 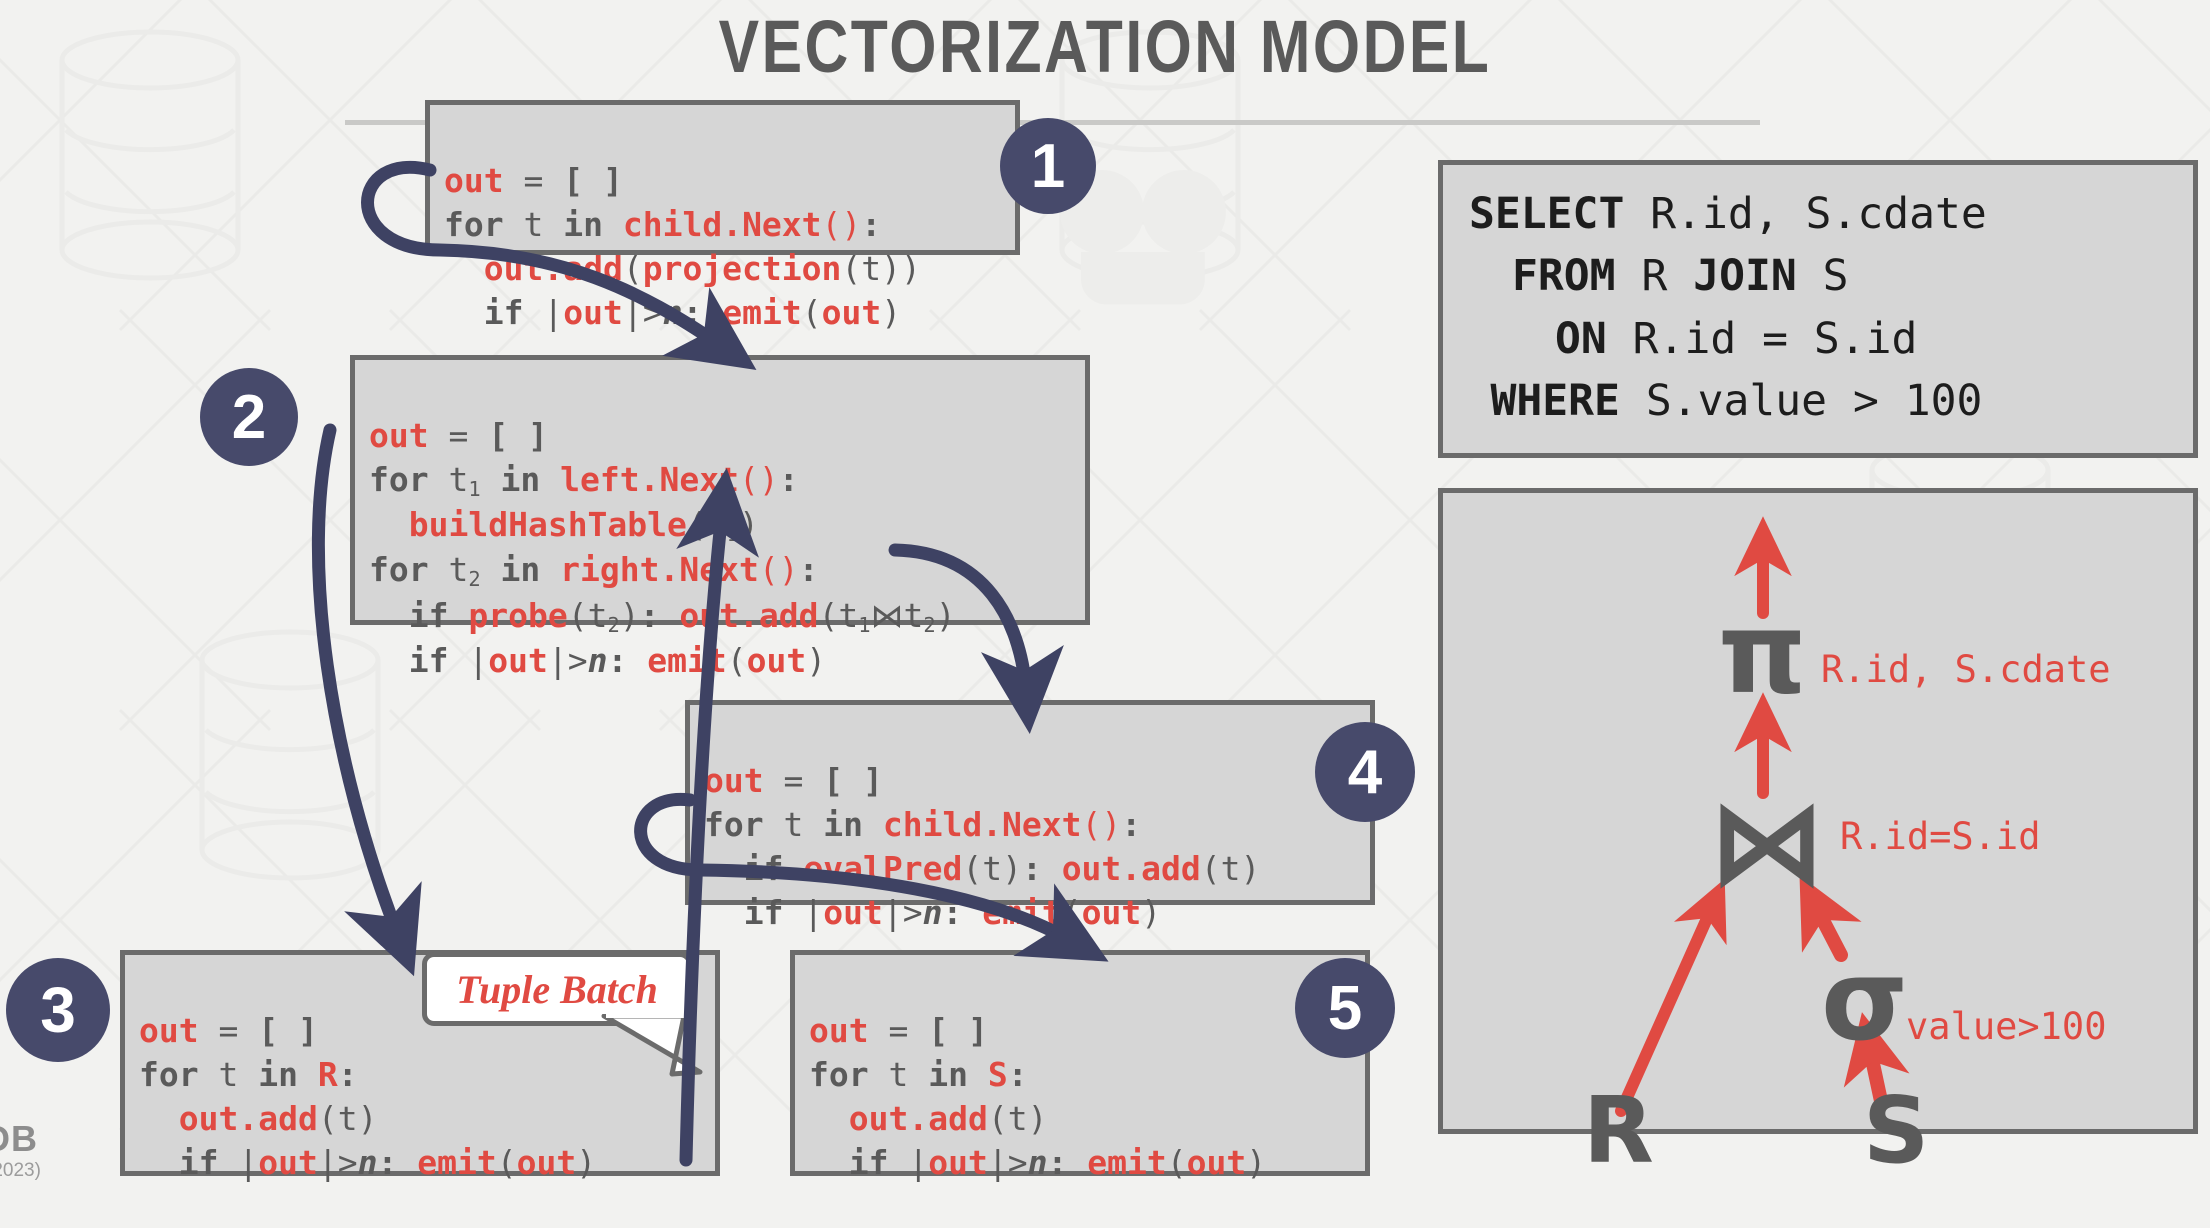 I want to click on sql-line-select: SELECT R.id, S.cdate, so click(x=1728, y=214).